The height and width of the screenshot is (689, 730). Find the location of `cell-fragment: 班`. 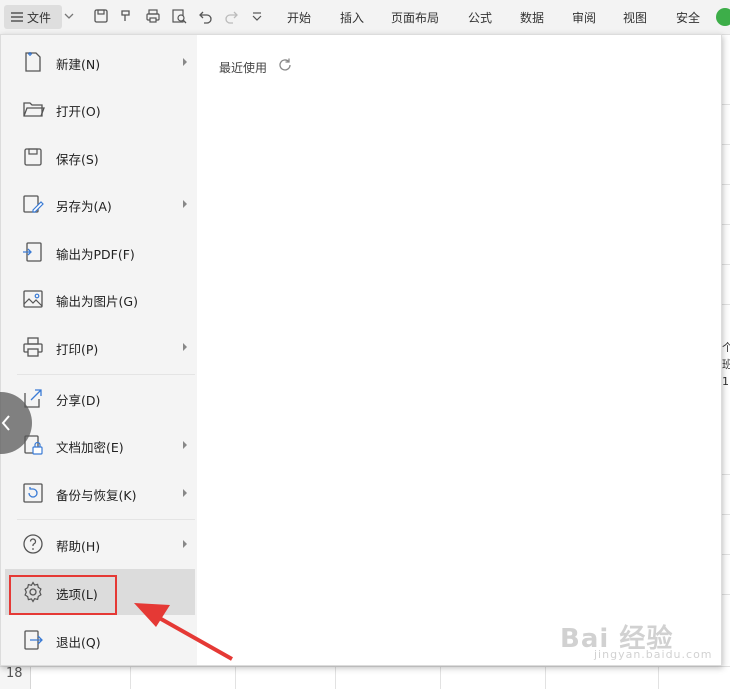

cell-fragment: 班 is located at coordinates (726, 364).